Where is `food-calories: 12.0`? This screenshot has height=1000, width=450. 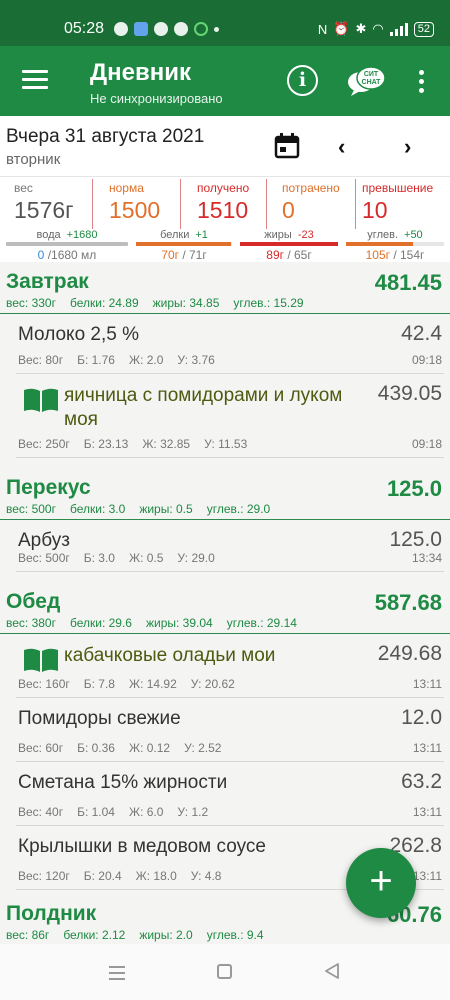
food-calories: 12.0 is located at coordinates (421, 717).